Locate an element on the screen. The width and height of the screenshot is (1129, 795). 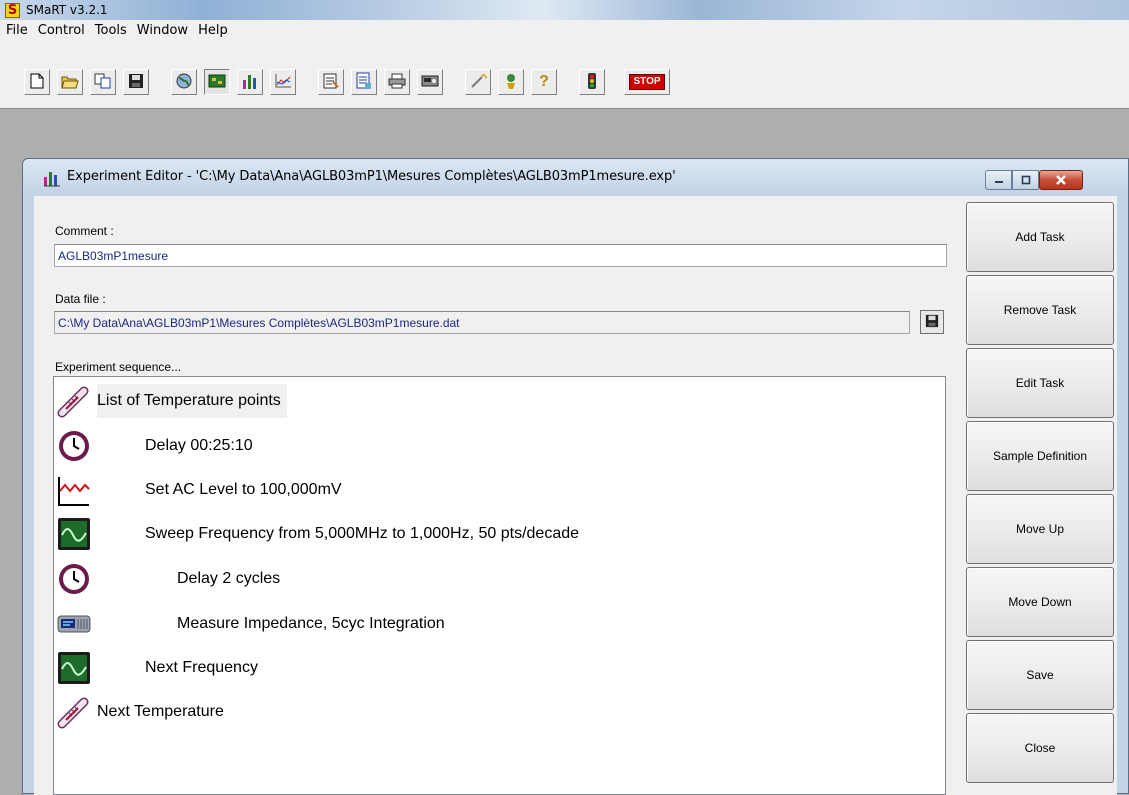
report-icon is located at coordinates (364, 82).